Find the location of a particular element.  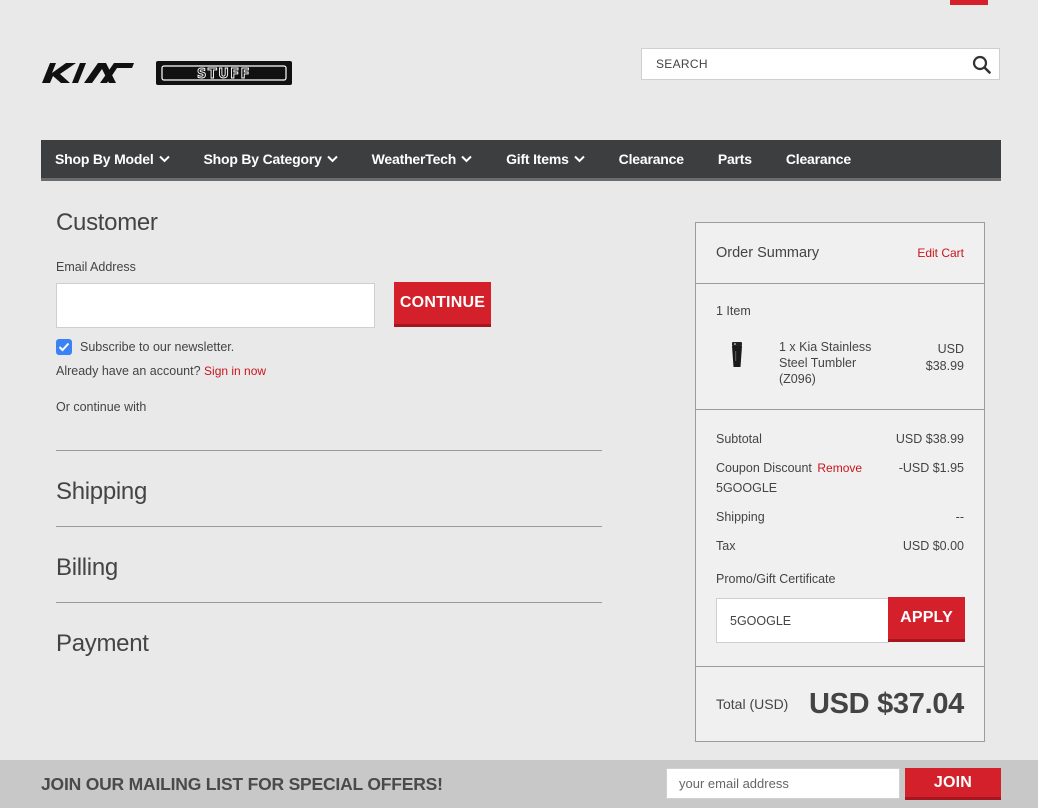

promo-label: Promo/Gift Certificate is located at coordinates (776, 579).